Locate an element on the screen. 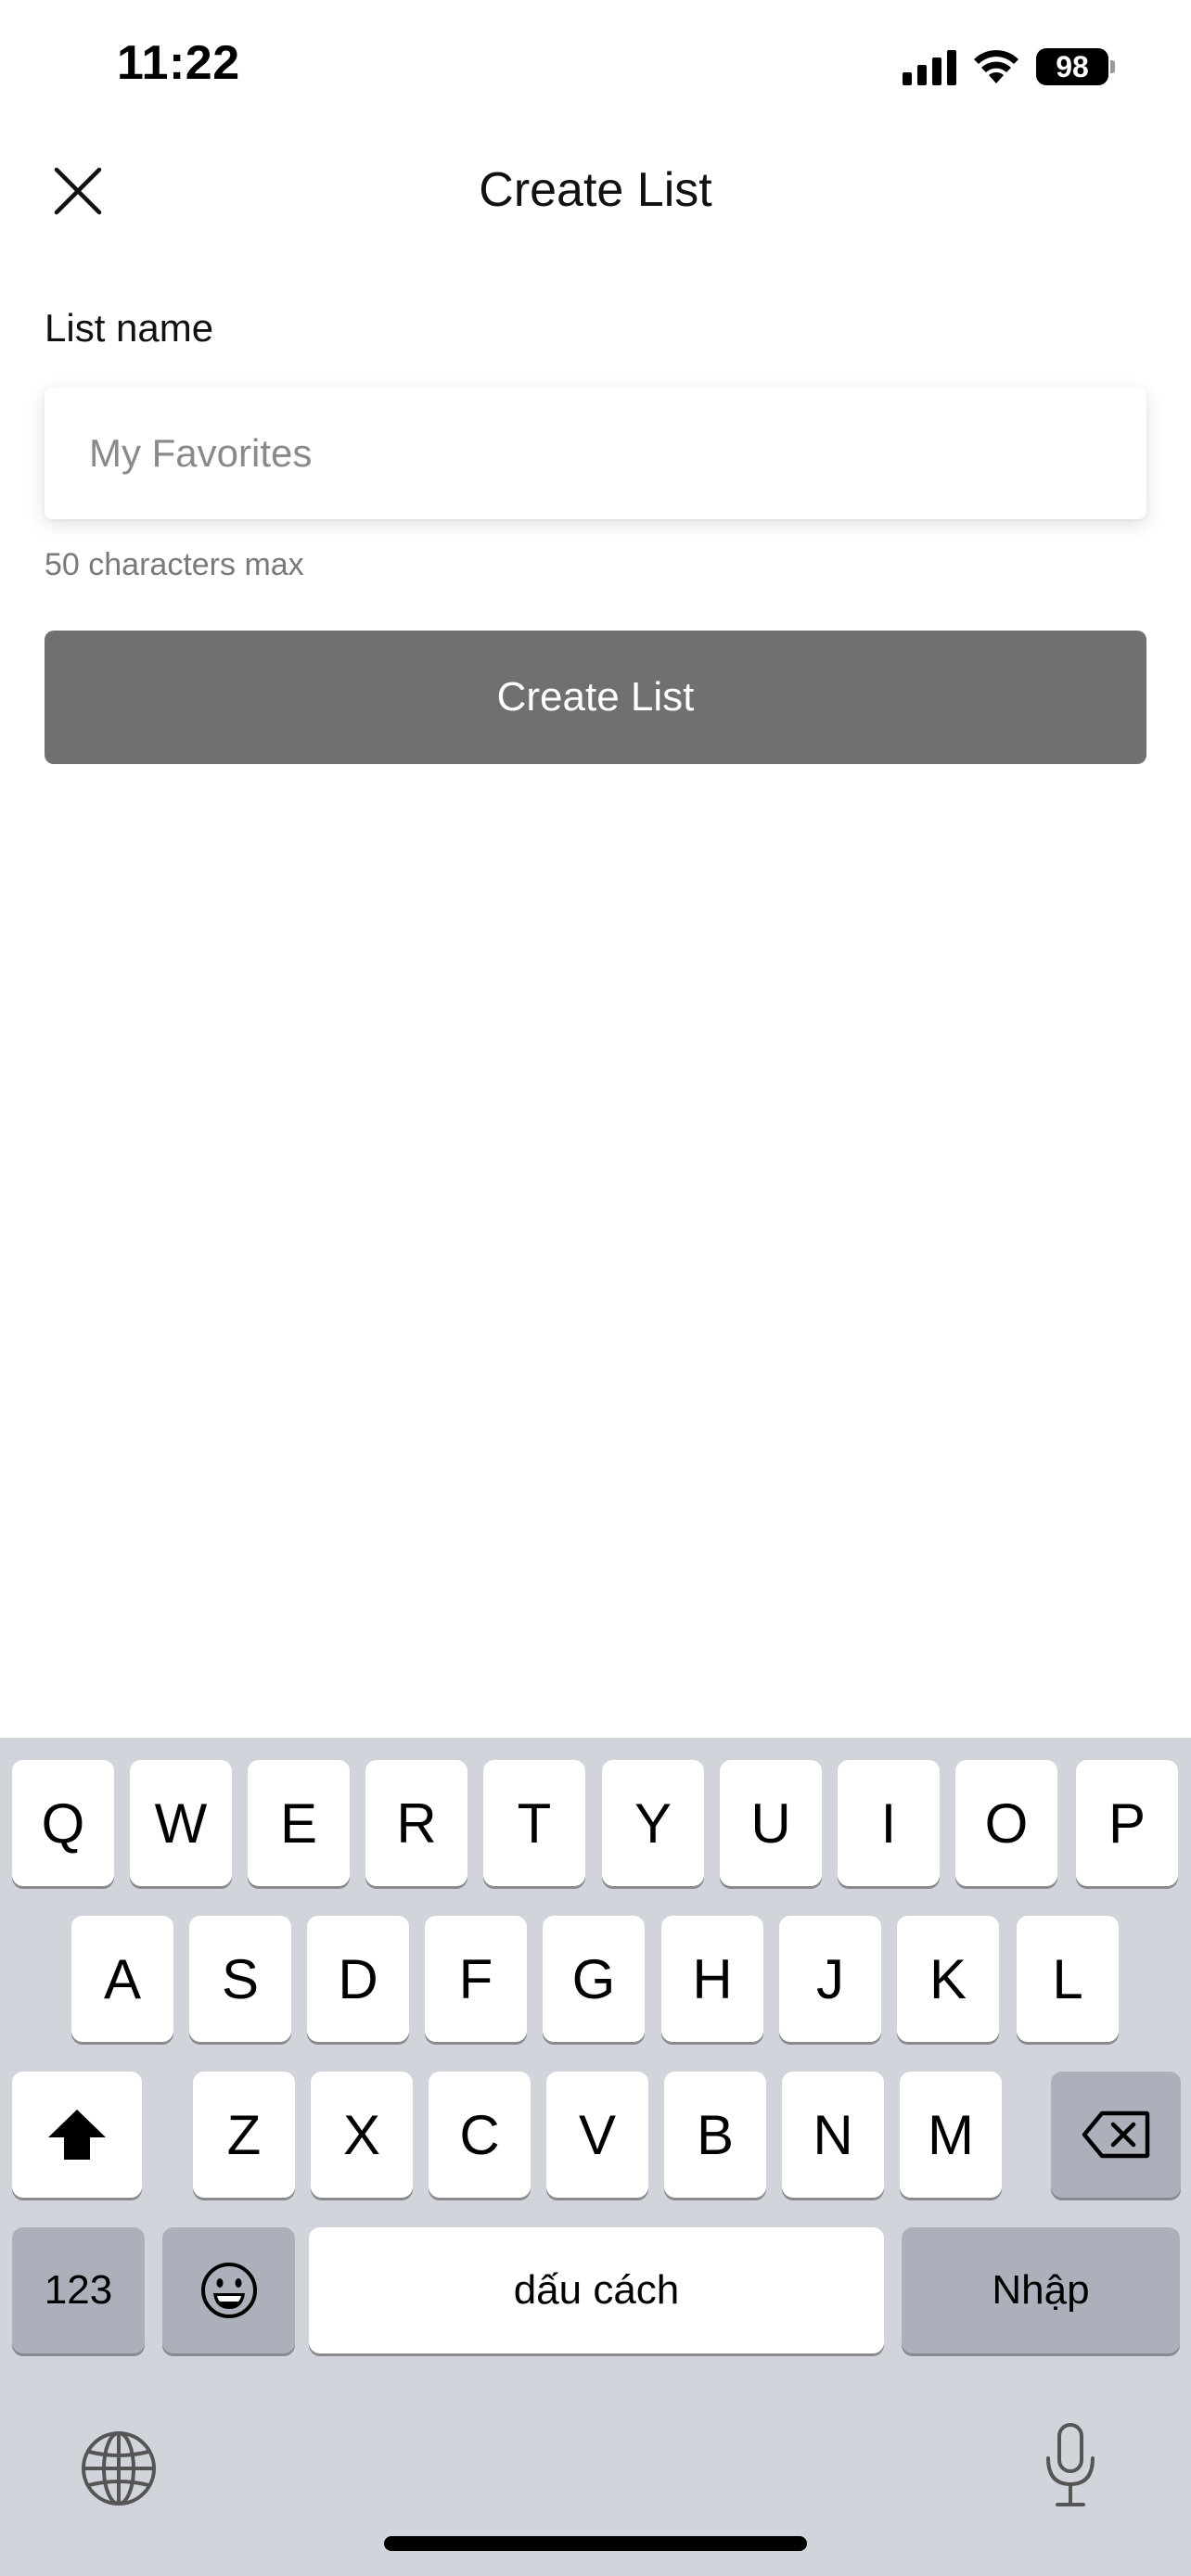 Image resolution: width=1191 pixels, height=2576 pixels. globe-icon is located at coordinates (119, 2468).